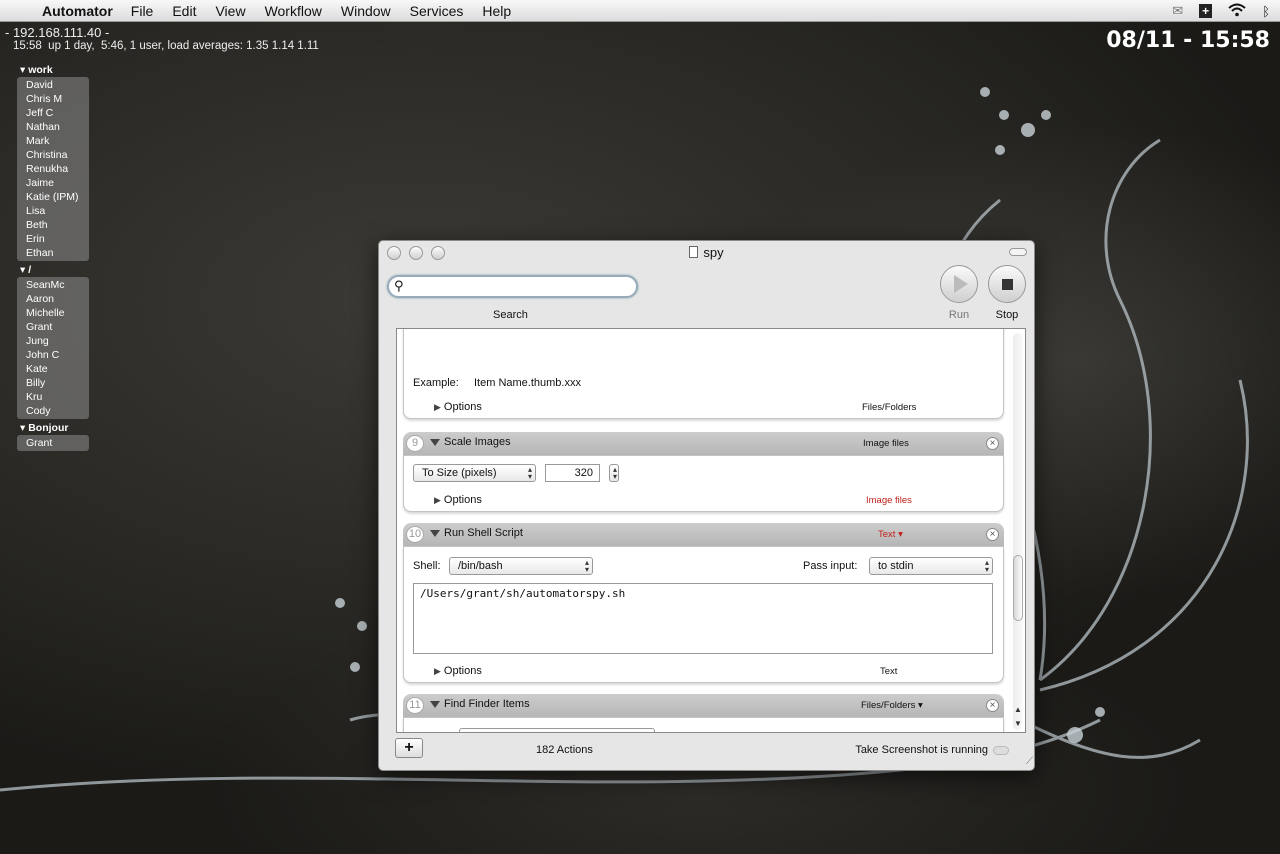 This screenshot has height=854, width=1280. I want to click on buddy-group-header: ▾ /, so click(53, 270).